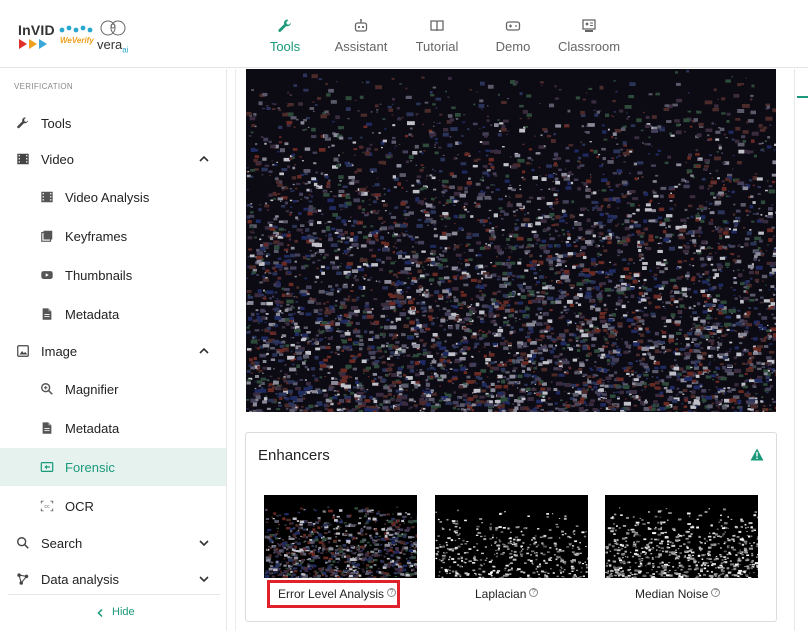 The width and height of the screenshot is (808, 631). Describe the element at coordinates (47, 197) in the screenshot. I see `film-strip-icon` at that location.